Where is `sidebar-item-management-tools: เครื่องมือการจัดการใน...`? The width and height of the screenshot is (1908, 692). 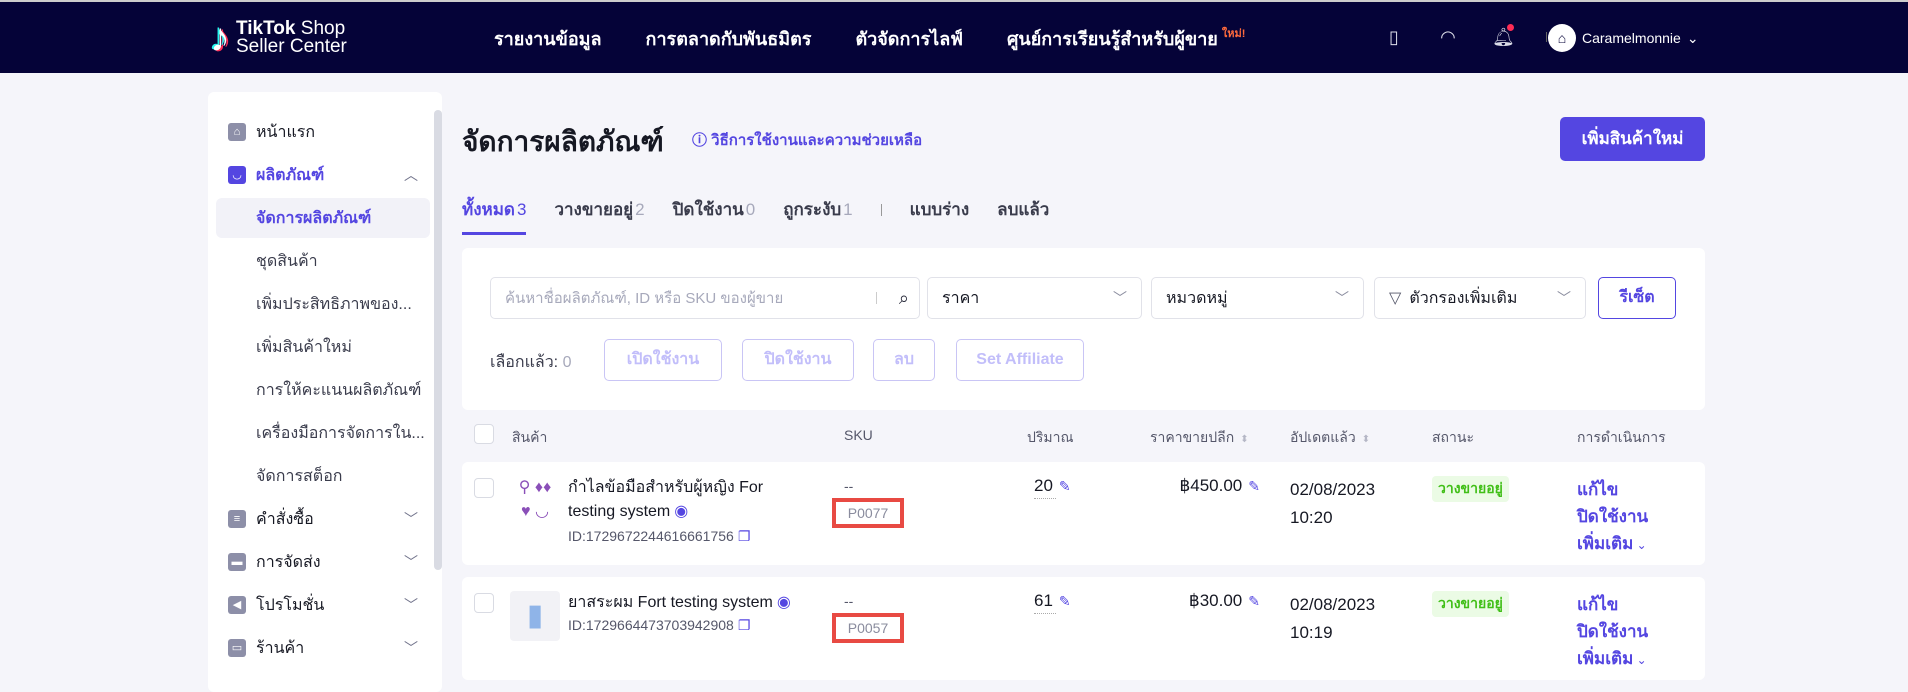 sidebar-item-management-tools: เครื่องมือการจัดการใน... is located at coordinates (319, 433).